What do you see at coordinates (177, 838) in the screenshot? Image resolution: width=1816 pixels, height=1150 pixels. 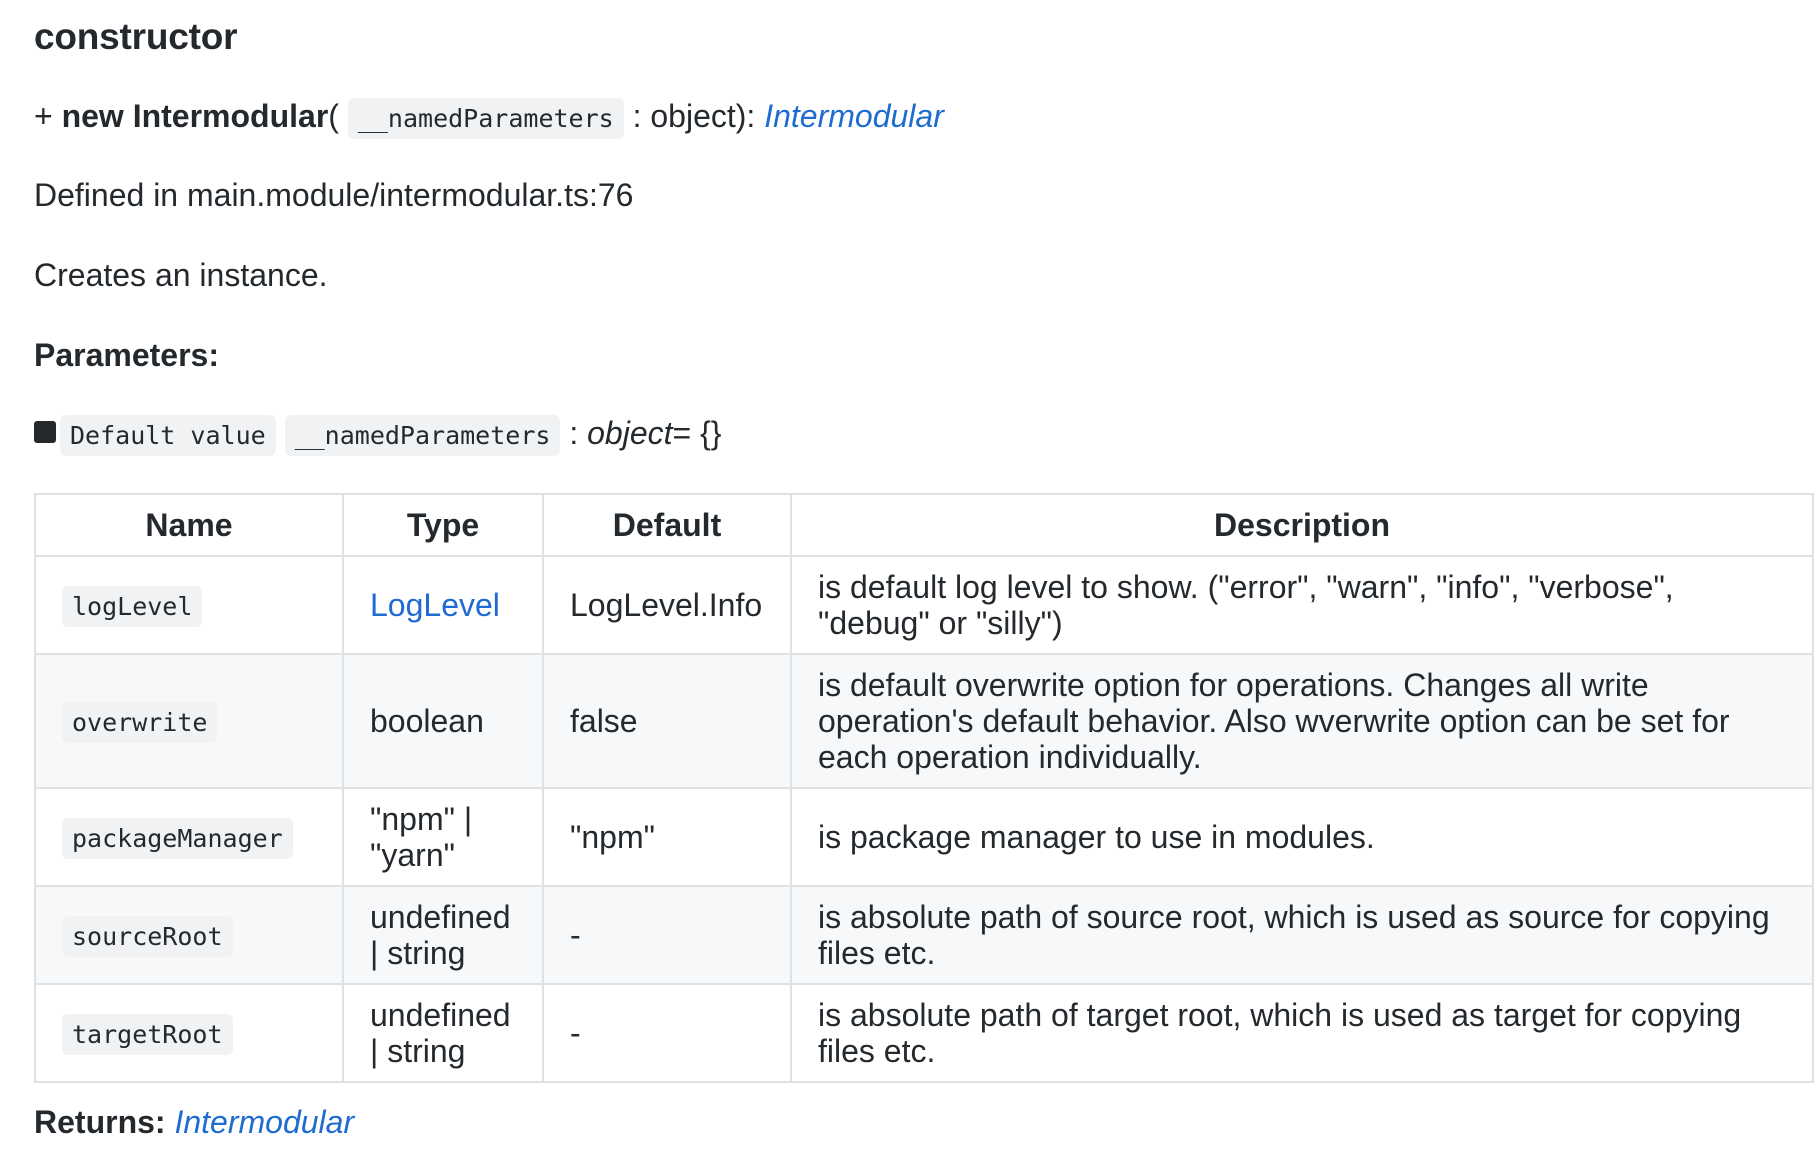 I see `param-name-code: packageManager` at bounding box center [177, 838].